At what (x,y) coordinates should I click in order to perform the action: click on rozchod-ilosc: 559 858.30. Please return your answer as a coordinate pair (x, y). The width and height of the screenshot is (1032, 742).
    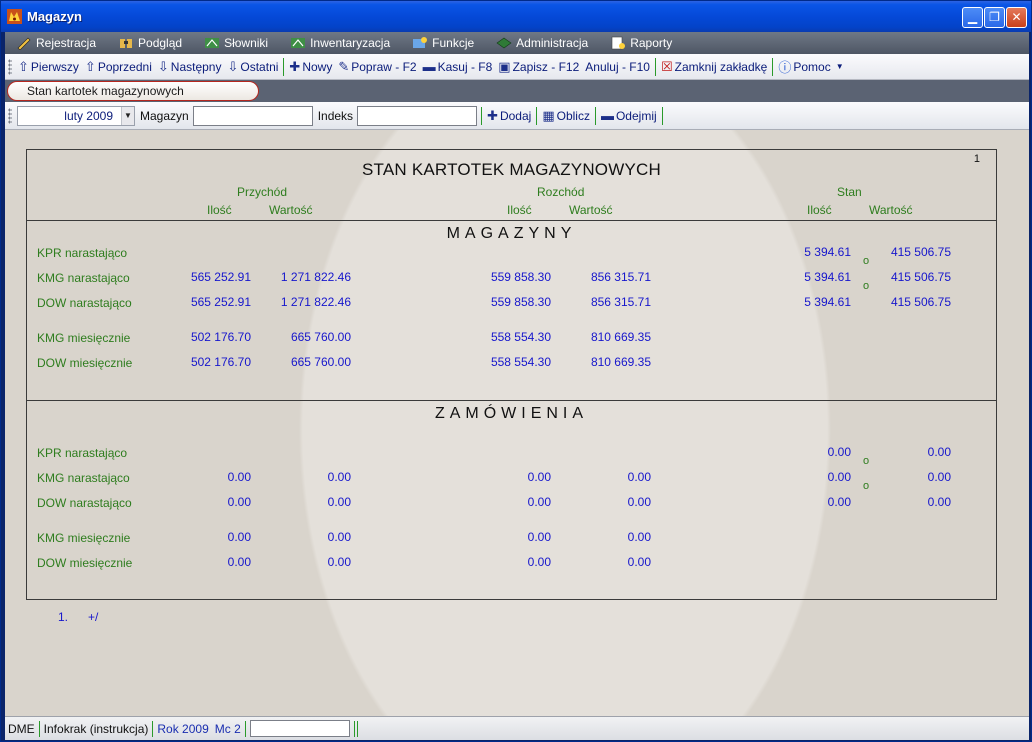
    Looking at the image, I should click on (520, 277).